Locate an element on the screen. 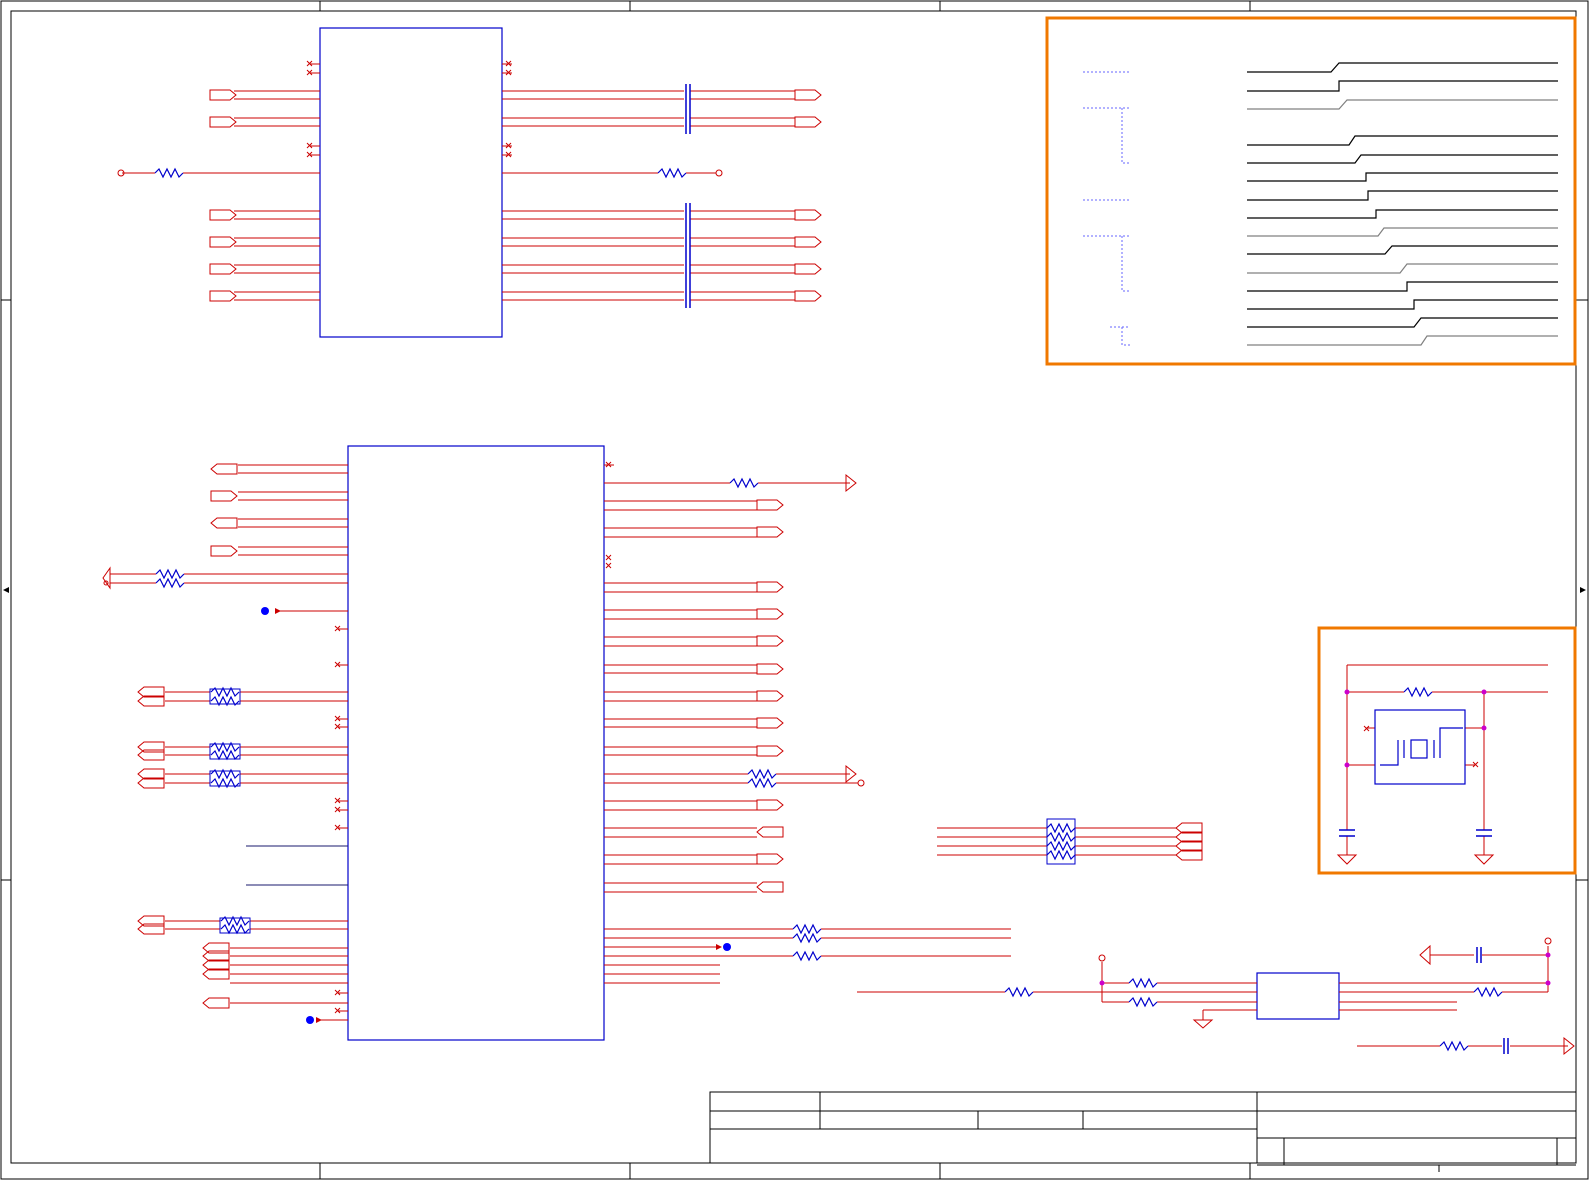 This screenshot has height=1180, width=1589. ic-small is located at coordinates (1216, 996).